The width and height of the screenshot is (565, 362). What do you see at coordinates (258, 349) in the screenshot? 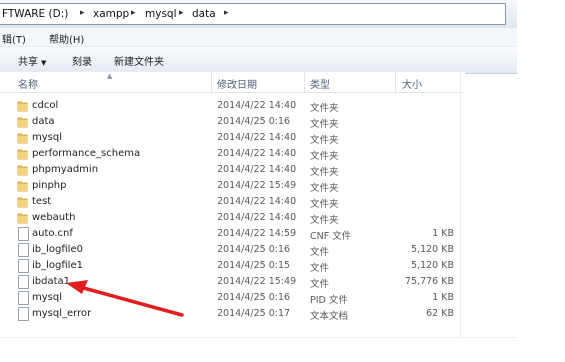
I see `status-area` at bounding box center [258, 349].